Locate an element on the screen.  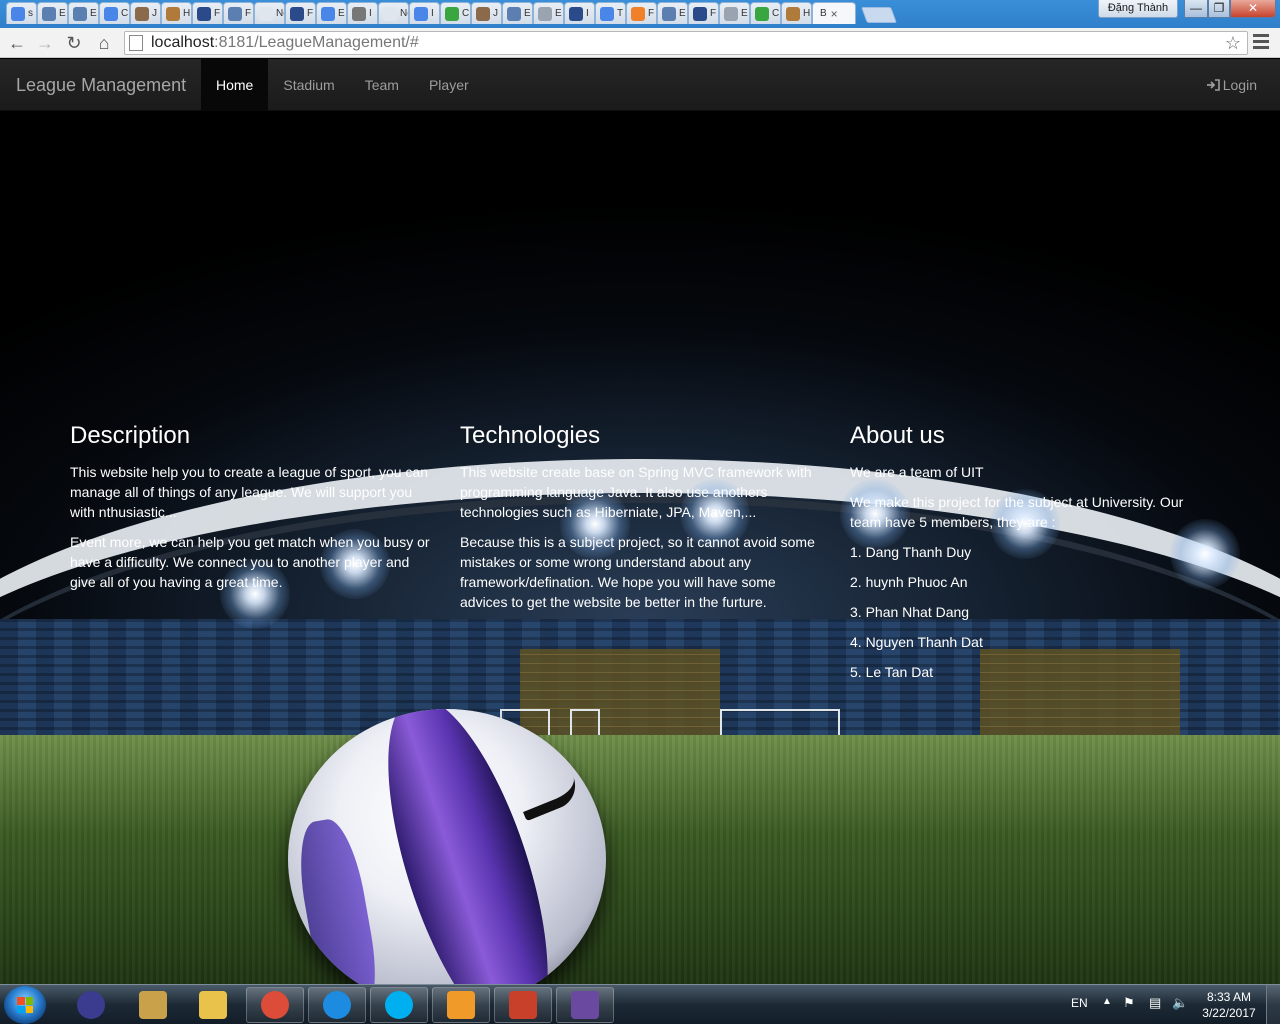
team-member: 1. Dang Thanh Duy is located at coordinates (911, 552).